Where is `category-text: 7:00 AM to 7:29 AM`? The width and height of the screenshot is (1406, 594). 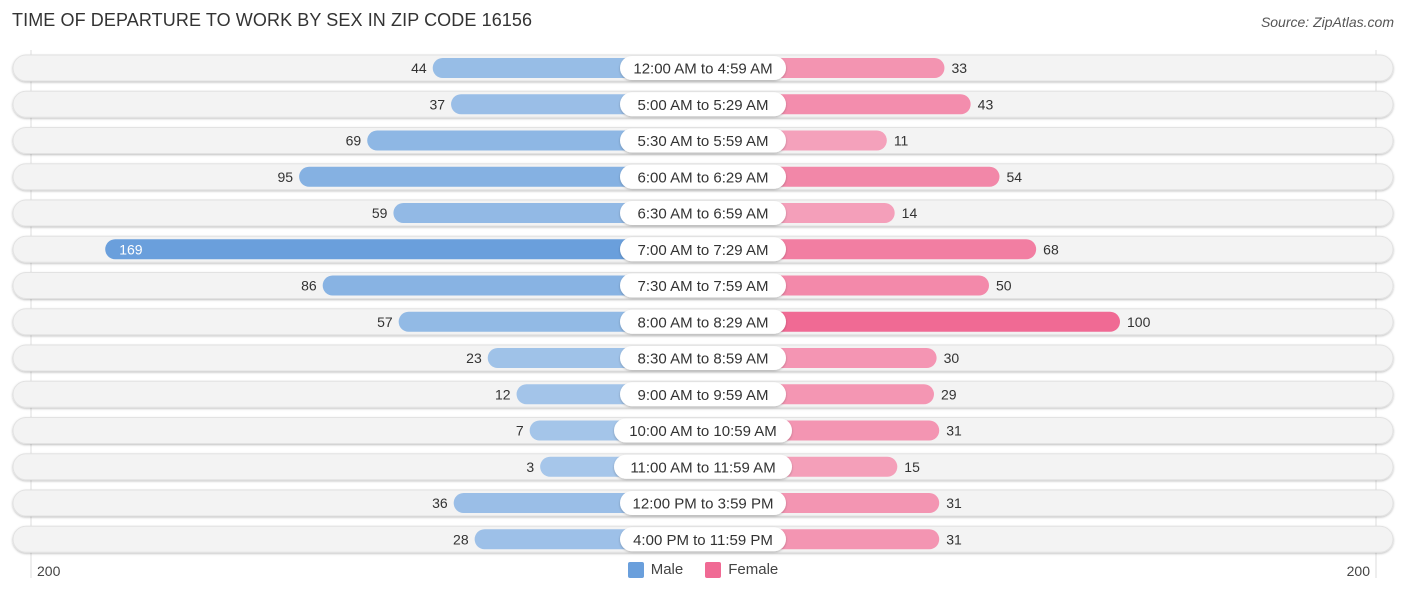 category-text: 7:00 AM to 7:29 AM is located at coordinates (703, 250).